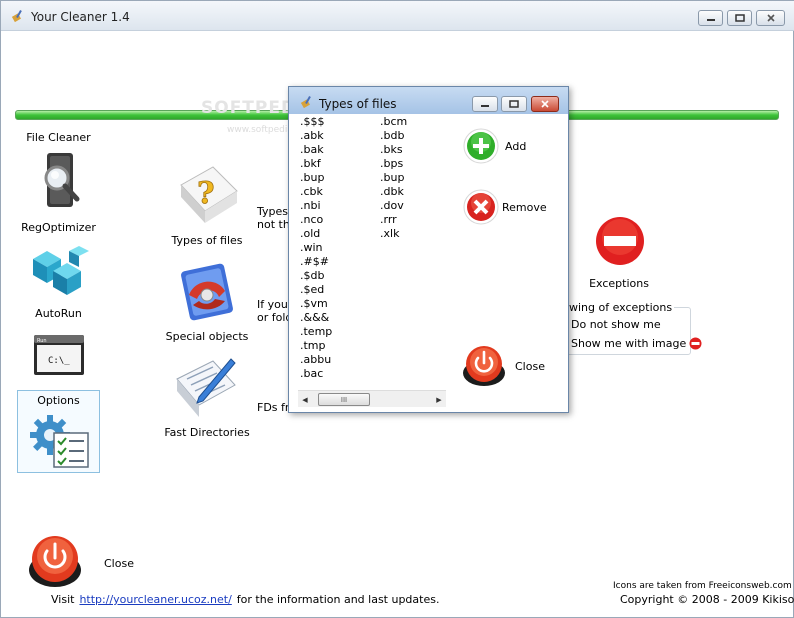 This screenshot has height=618, width=794. I want to click on add-icon, so click(481, 146).